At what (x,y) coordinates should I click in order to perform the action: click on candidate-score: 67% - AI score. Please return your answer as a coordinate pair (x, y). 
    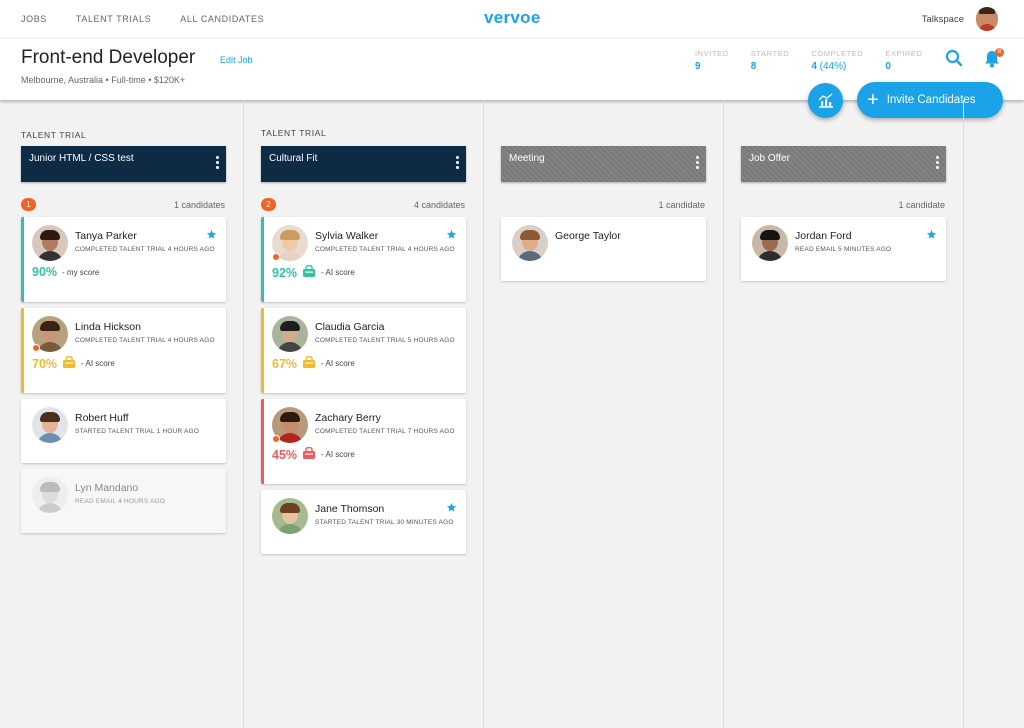
    Looking at the image, I should click on (313, 363).